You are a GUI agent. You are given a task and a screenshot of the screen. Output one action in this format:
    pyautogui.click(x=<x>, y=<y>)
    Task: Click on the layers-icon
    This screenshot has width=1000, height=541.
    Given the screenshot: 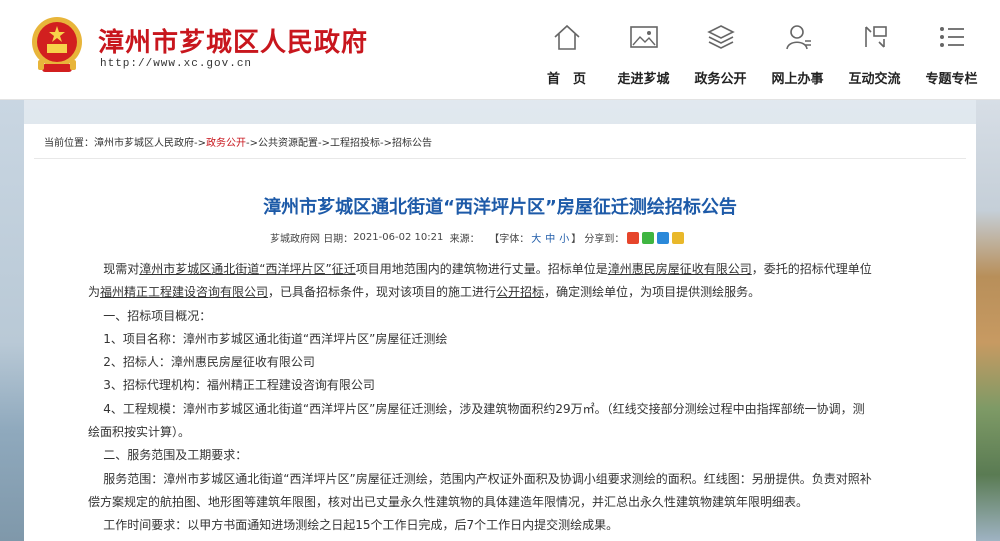 What is the action you would take?
    pyautogui.click(x=721, y=37)
    